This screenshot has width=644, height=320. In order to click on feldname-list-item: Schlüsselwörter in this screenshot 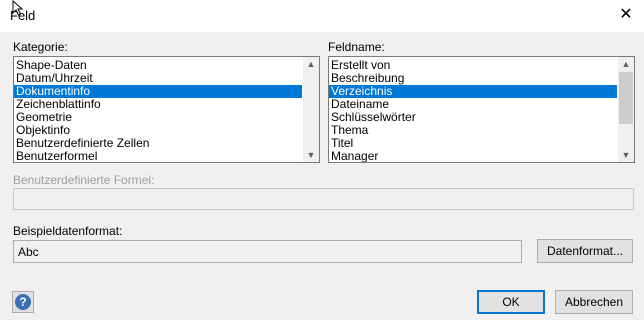, I will do `click(473, 117)`.